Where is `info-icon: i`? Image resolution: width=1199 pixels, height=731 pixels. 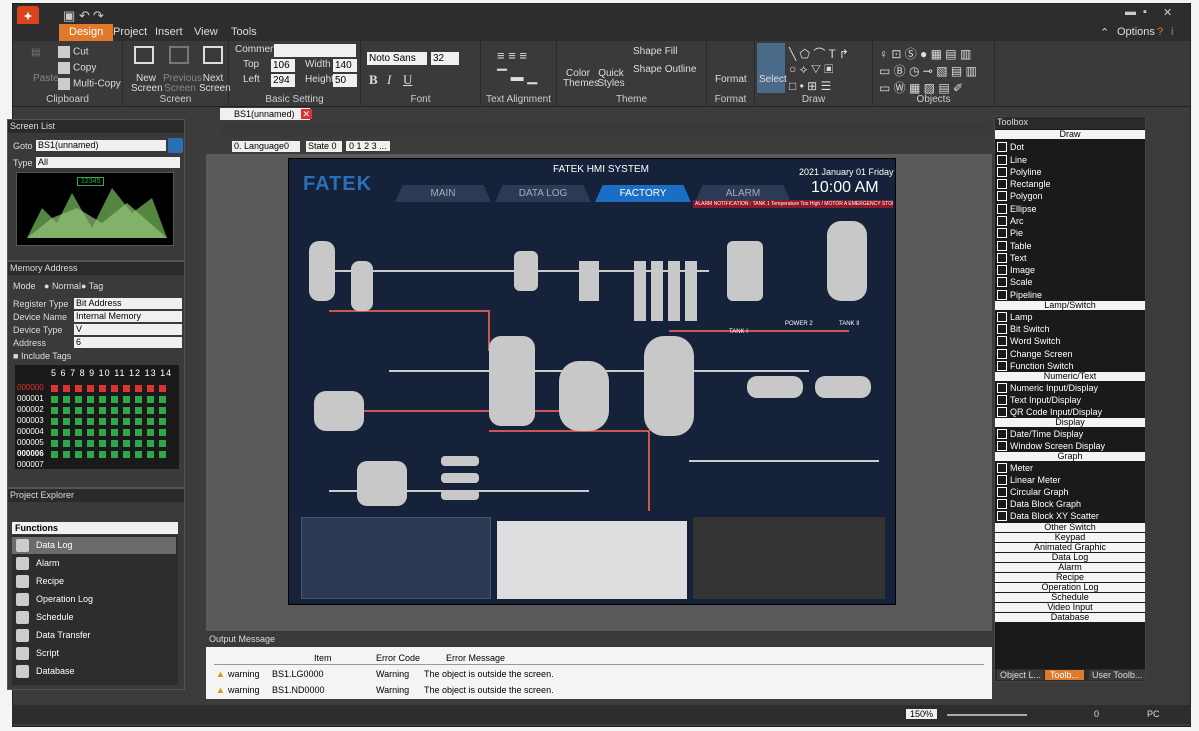 info-icon: i is located at coordinates (1172, 32).